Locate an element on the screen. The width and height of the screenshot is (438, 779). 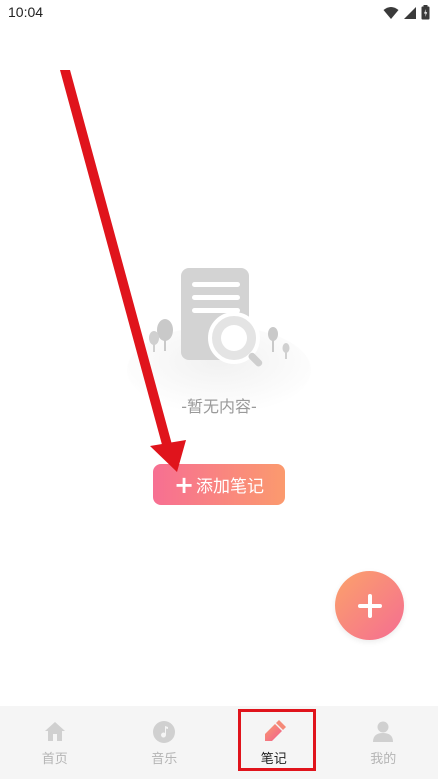
status-icons is located at coordinates (406, 12).